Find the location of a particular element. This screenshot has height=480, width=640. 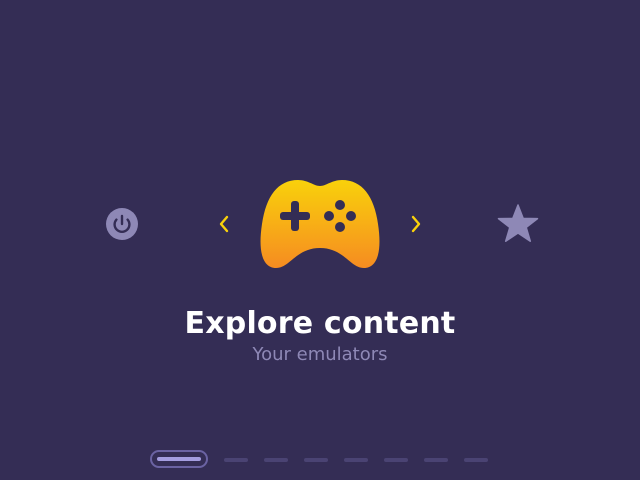

previous-arrow-button is located at coordinates (224, 224).